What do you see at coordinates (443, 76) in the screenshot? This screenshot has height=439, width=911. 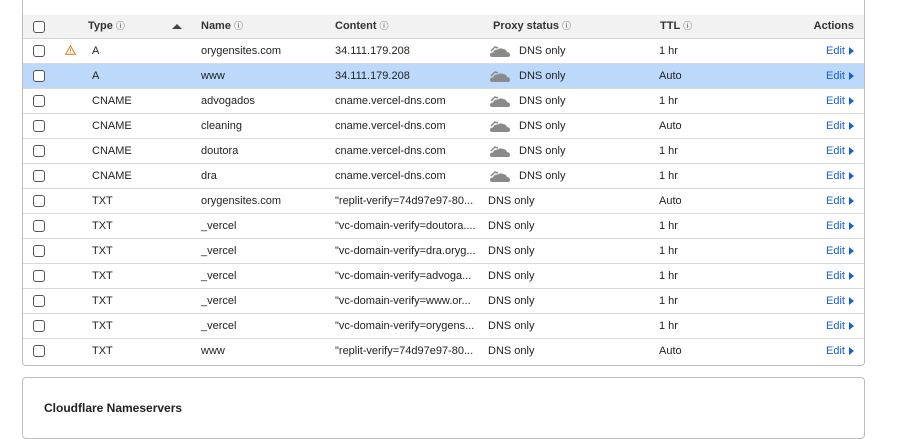 I see `table-row: Awww 34.111.179.208 DNS only Auto Edit` at bounding box center [443, 76].